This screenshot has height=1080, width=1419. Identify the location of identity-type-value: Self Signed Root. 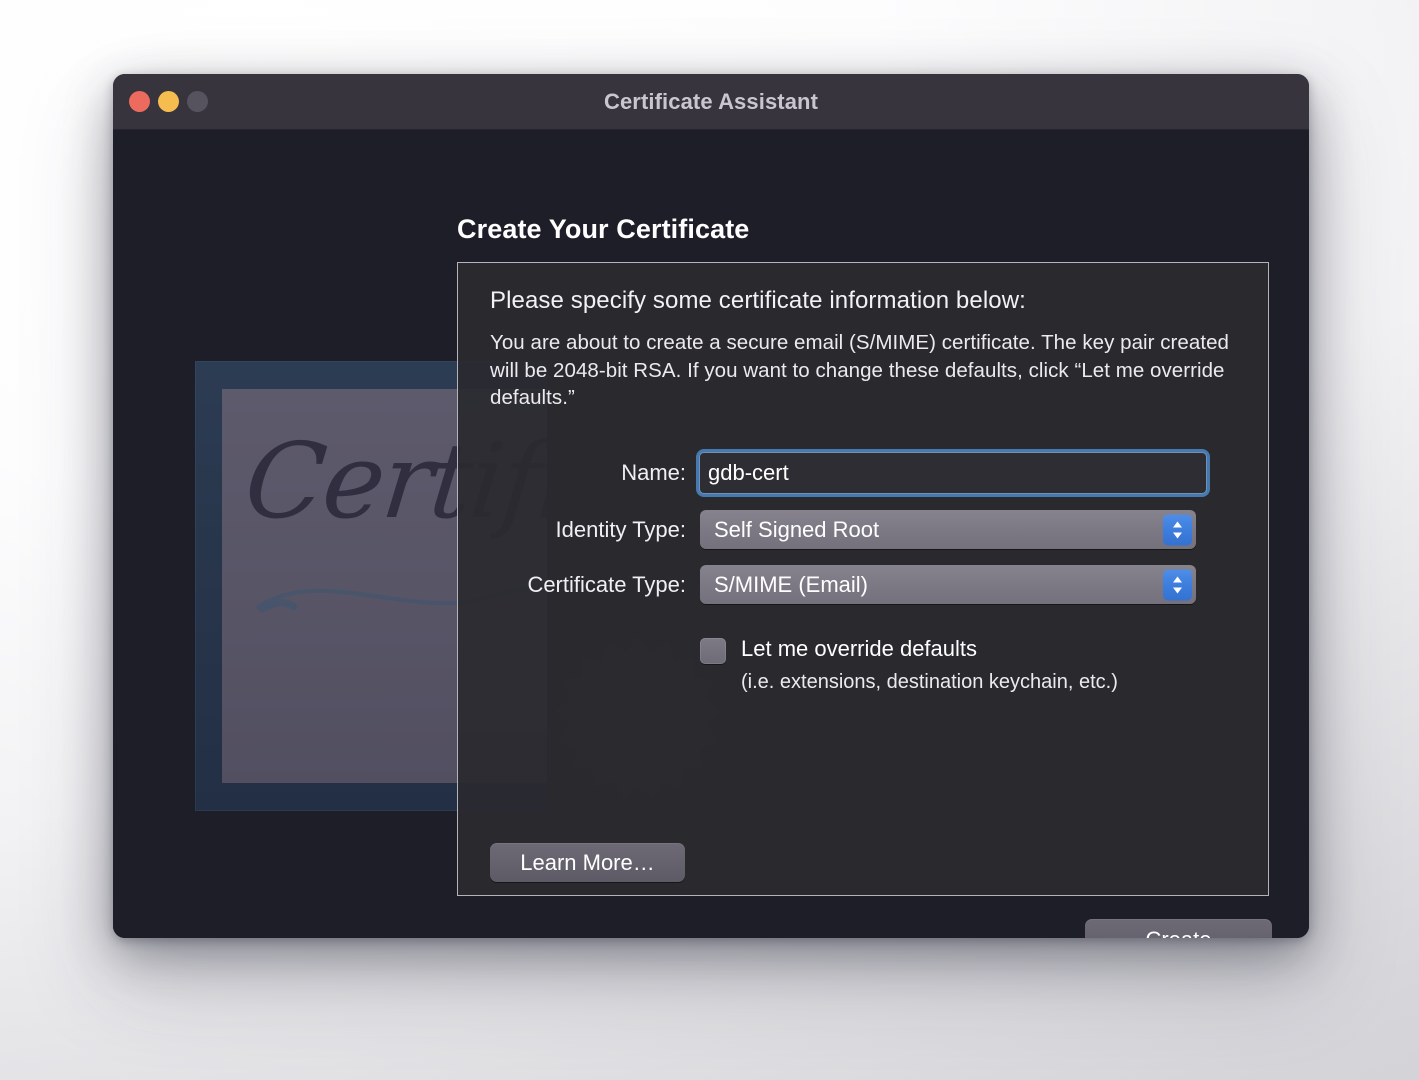
(797, 529).